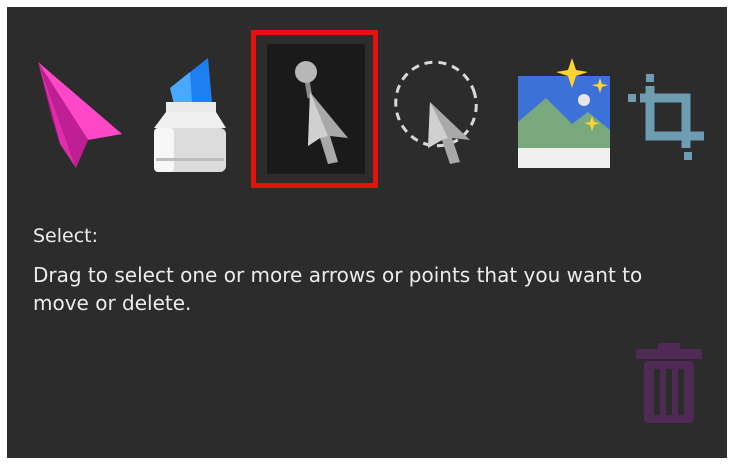 This screenshot has height=465, width=734. I want to click on crop-icon, so click(666, 117).